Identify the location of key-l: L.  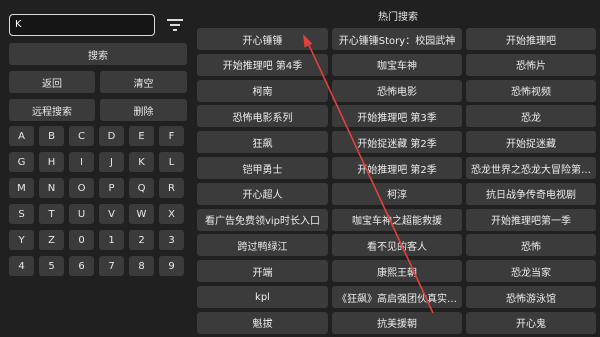
(171, 162).